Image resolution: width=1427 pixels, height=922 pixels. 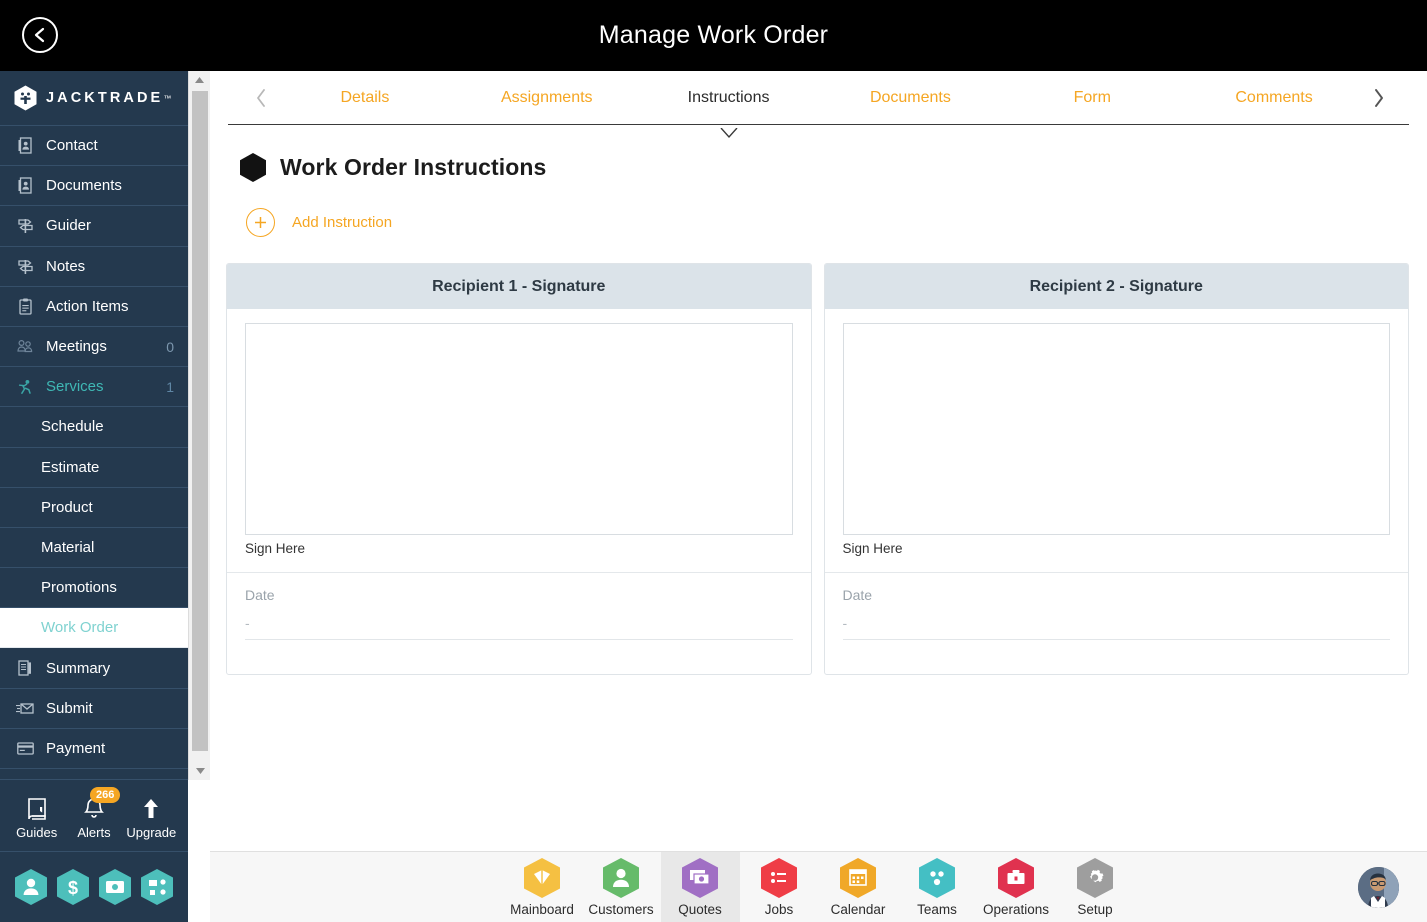 I want to click on scrollbar-thumb, so click(x=200, y=421).